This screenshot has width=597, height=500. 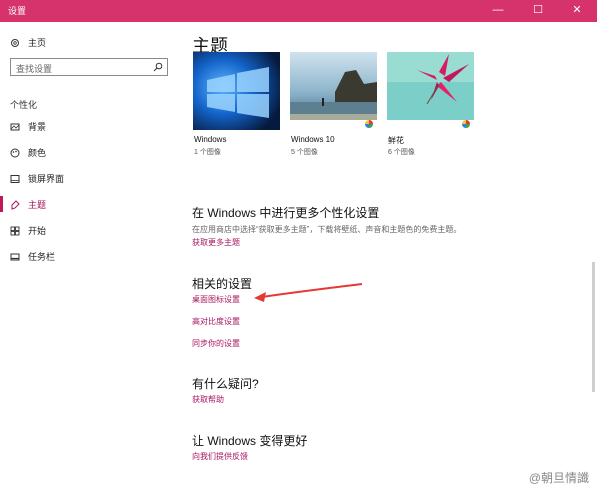 What do you see at coordinates (593, 327) in the screenshot?
I see `scrollbar` at bounding box center [593, 327].